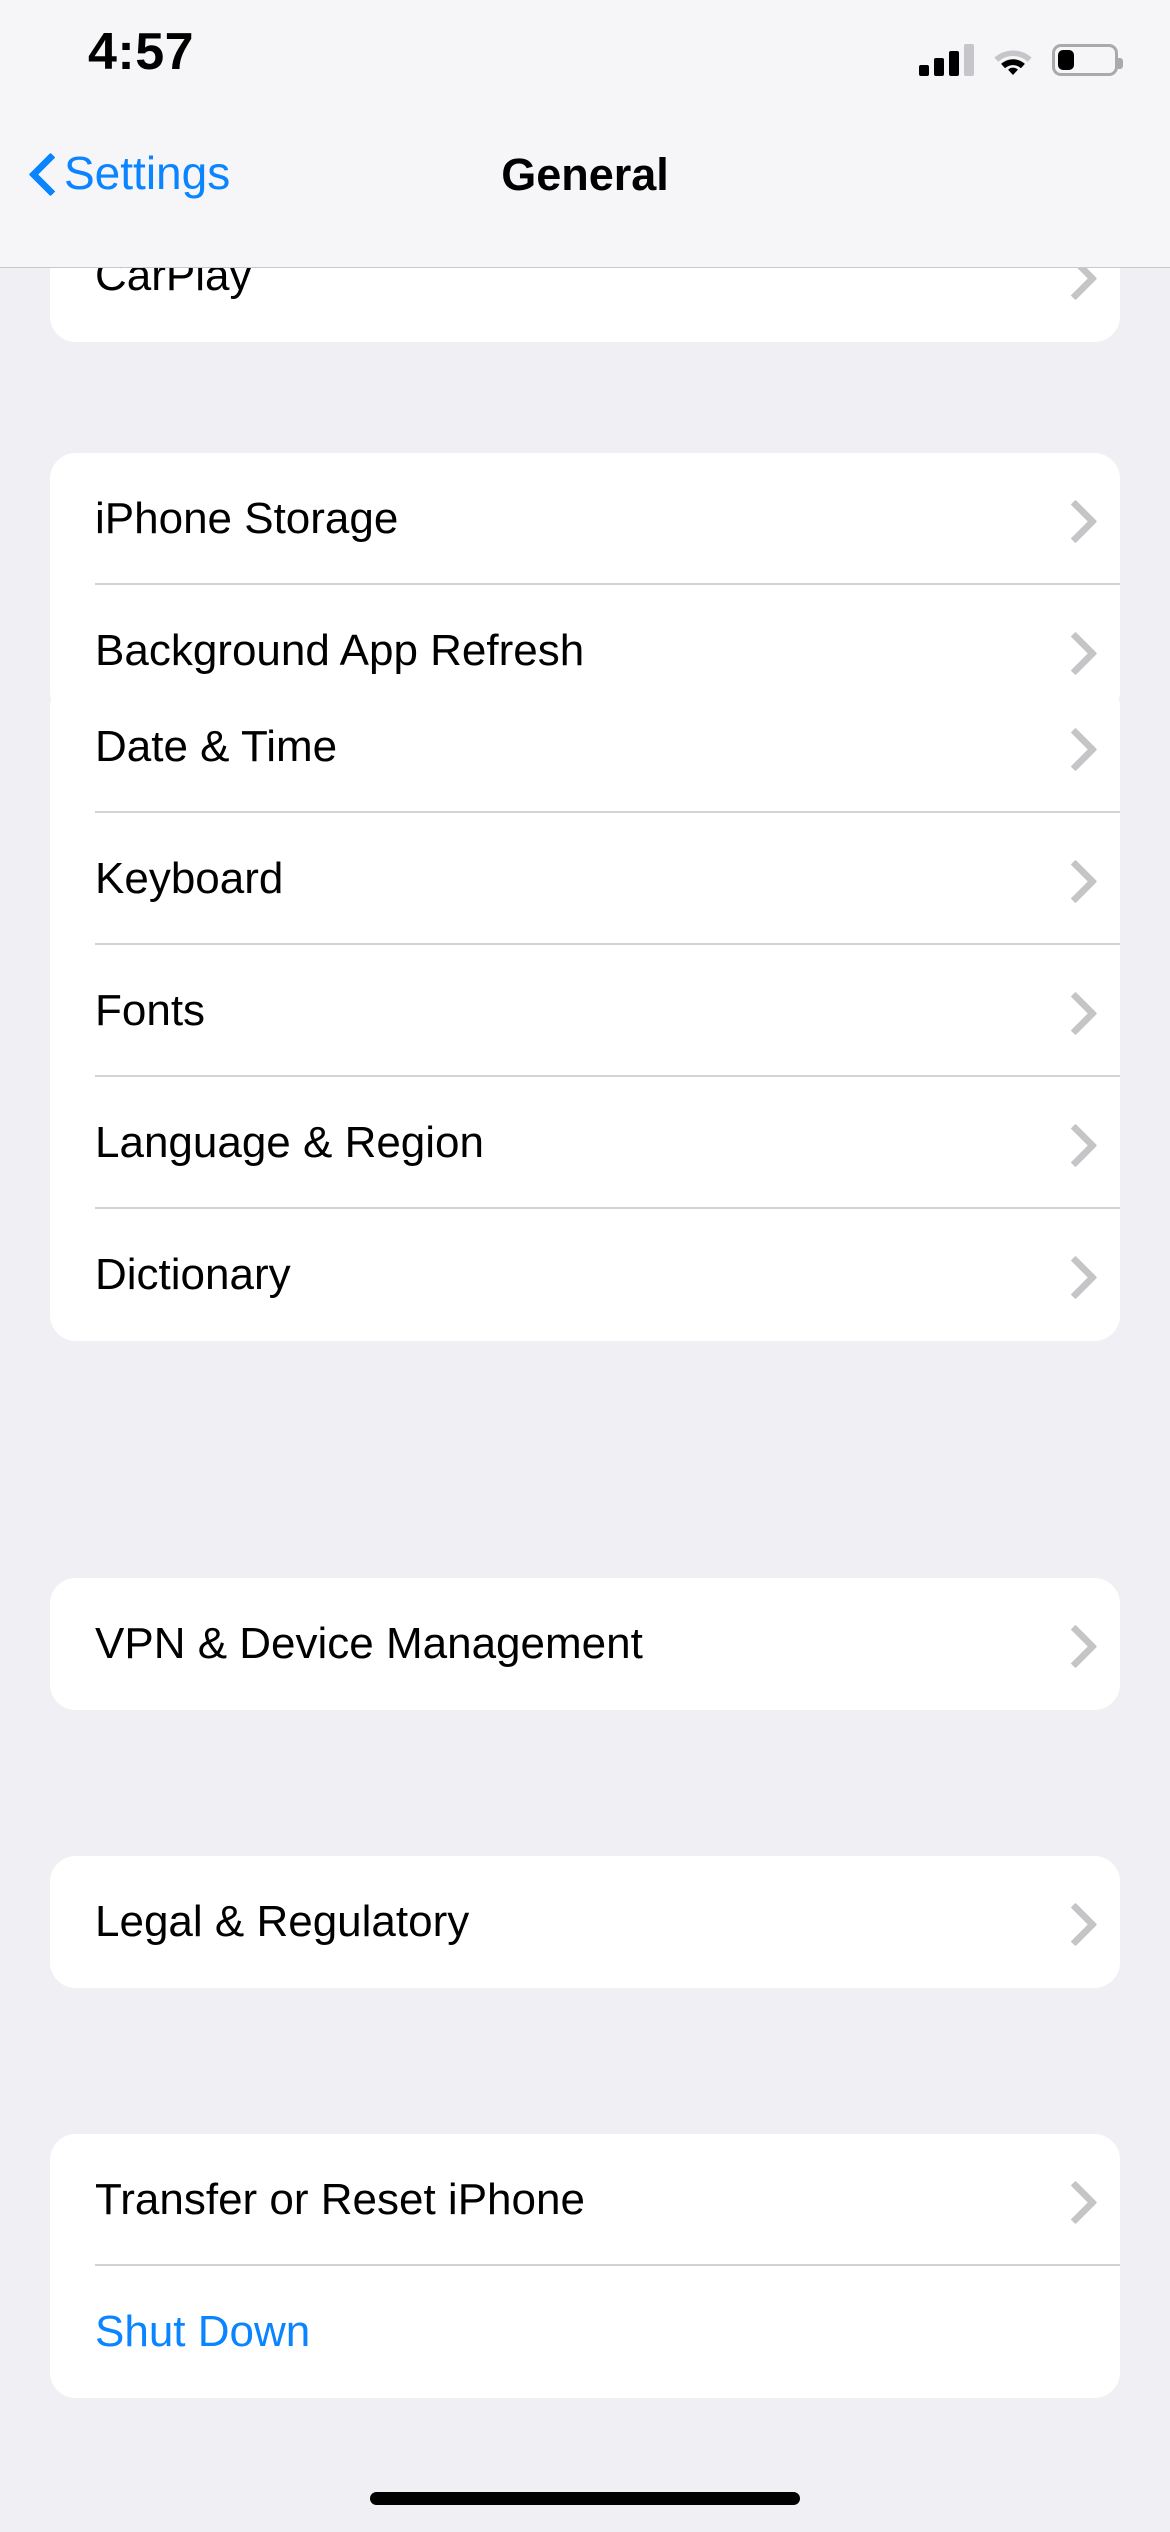 Image resolution: width=1170 pixels, height=2532 pixels. Describe the element at coordinates (585, 2498) in the screenshot. I see `home-indicator` at that location.